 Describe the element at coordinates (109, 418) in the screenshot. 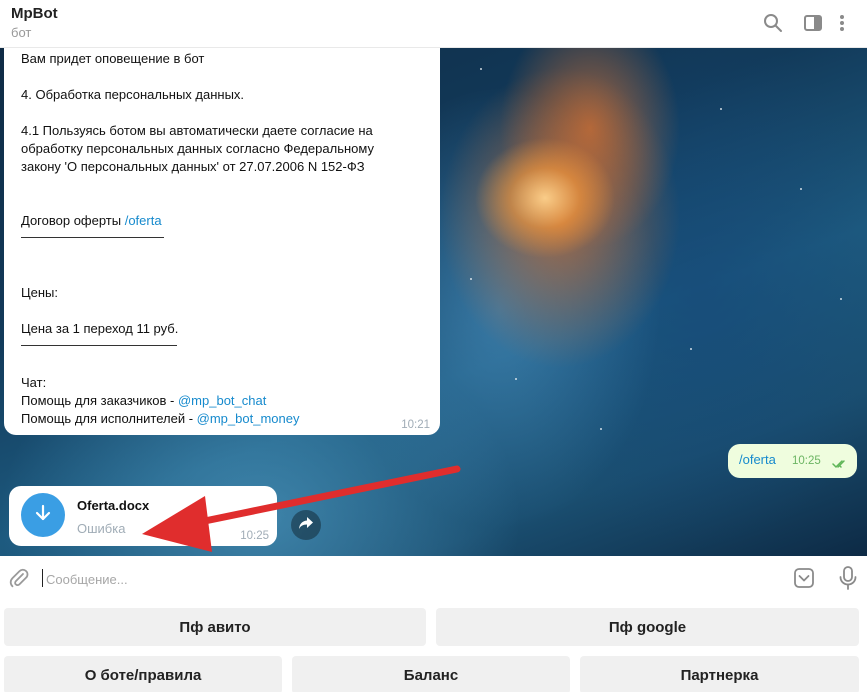

I see `message-text: Помощь для исполнителей -` at that location.